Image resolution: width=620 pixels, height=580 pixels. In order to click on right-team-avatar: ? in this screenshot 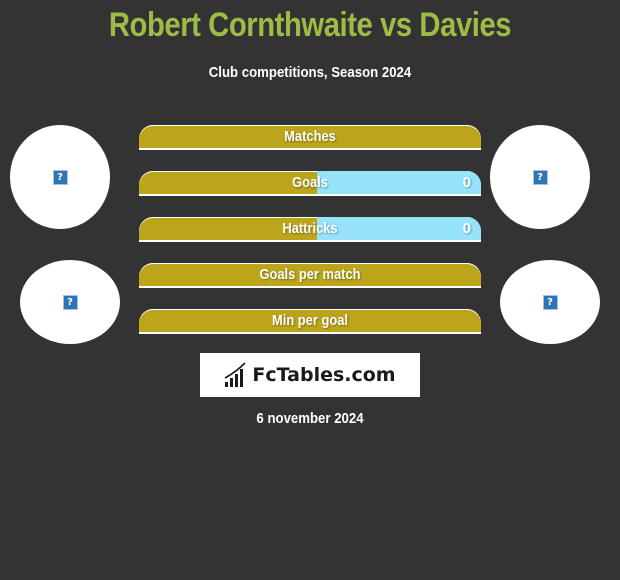, I will do `click(550, 302)`.